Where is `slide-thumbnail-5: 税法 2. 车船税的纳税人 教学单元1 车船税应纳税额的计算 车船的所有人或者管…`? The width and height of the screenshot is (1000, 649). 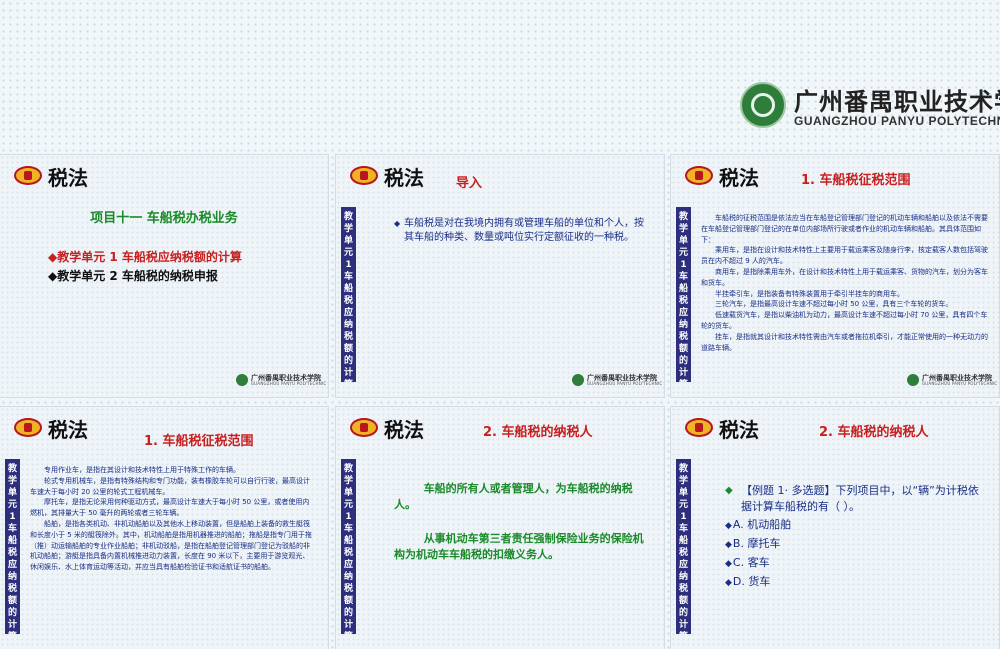 slide-thumbnail-5: 税法 2. 车船税的纳税人 教学单元1 车船税应纳税额的计算 车船的所有人或者管… is located at coordinates (500, 528).